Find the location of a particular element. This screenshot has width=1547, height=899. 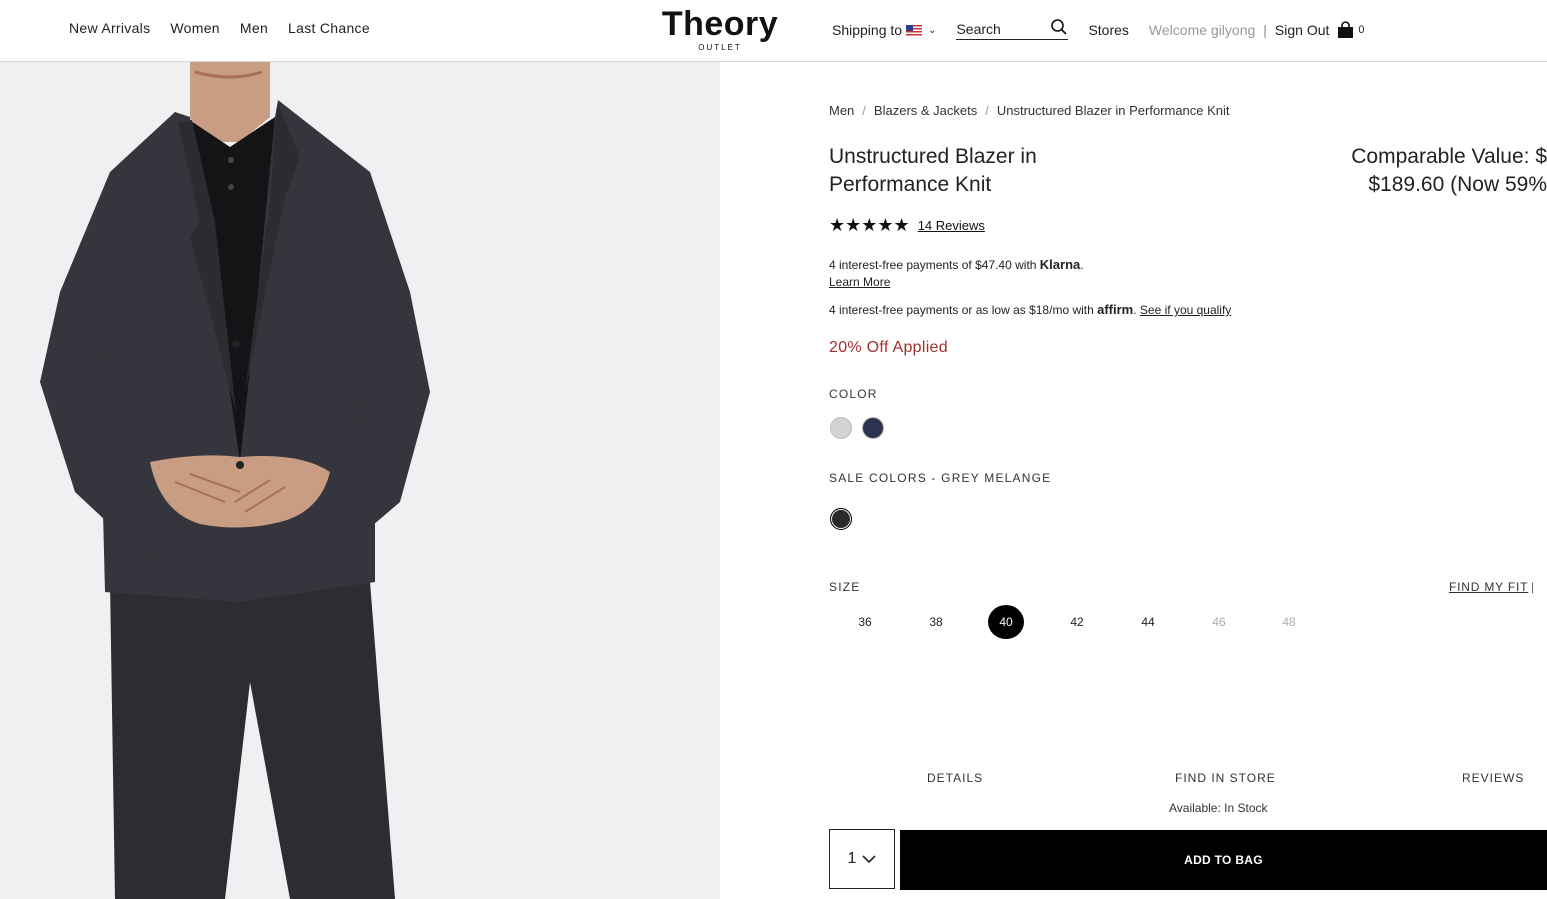

welcome-text: Welcome gilyong is located at coordinates (1202, 30).